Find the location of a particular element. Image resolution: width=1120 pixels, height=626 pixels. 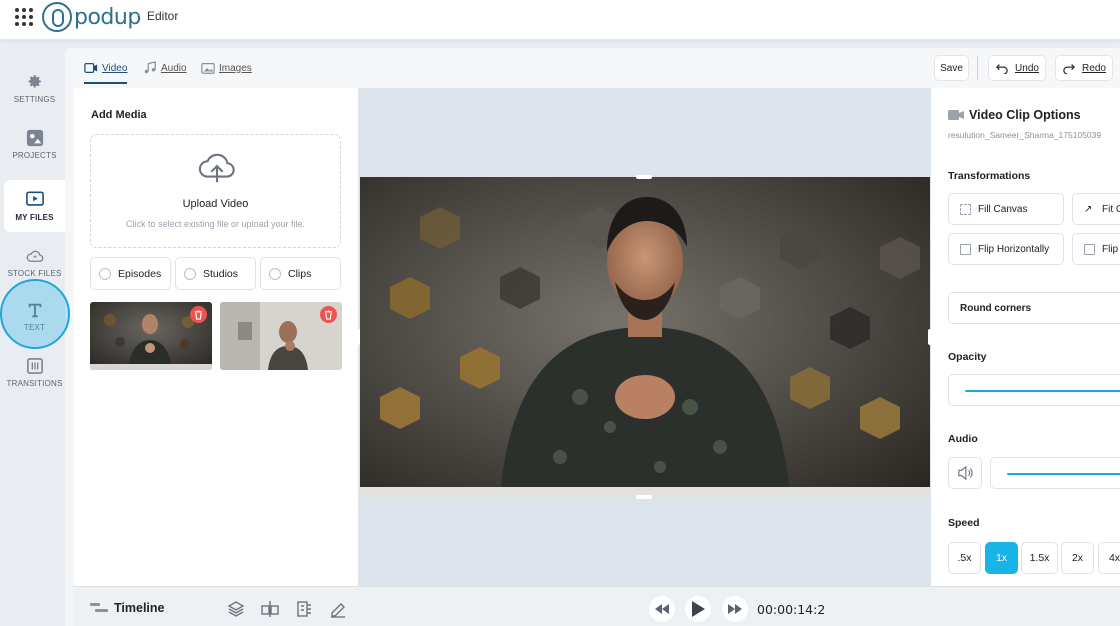

video-icon is located at coordinates (91, 68).